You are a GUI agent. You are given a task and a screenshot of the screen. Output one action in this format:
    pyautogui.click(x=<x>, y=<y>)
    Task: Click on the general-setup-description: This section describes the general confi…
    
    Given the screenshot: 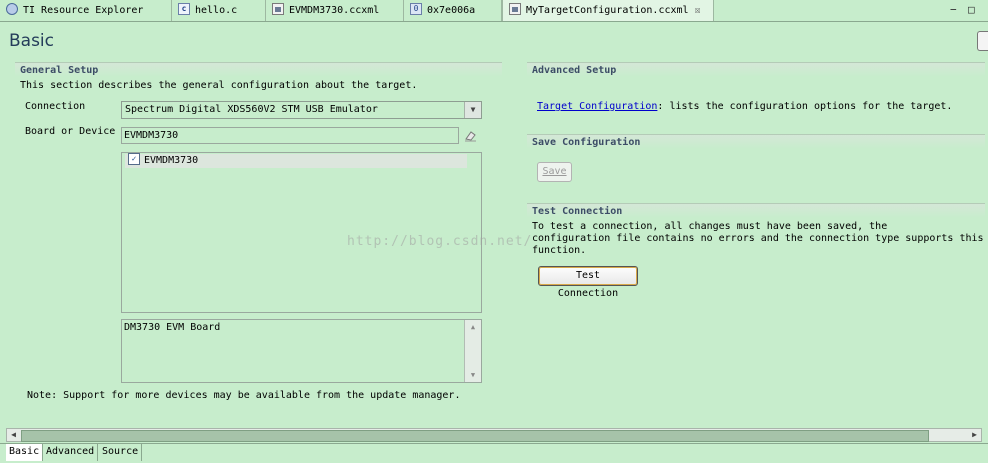 What is the action you would take?
    pyautogui.click(x=219, y=85)
    